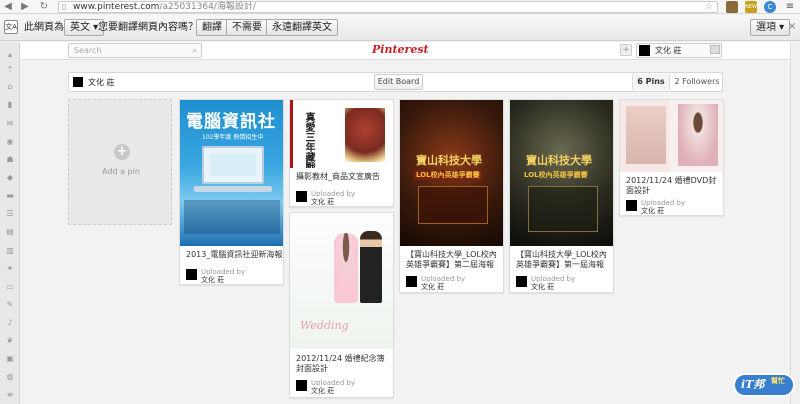  What do you see at coordinates (10, 55) in the screenshot?
I see `rail-up-icon: ▴` at bounding box center [10, 55].